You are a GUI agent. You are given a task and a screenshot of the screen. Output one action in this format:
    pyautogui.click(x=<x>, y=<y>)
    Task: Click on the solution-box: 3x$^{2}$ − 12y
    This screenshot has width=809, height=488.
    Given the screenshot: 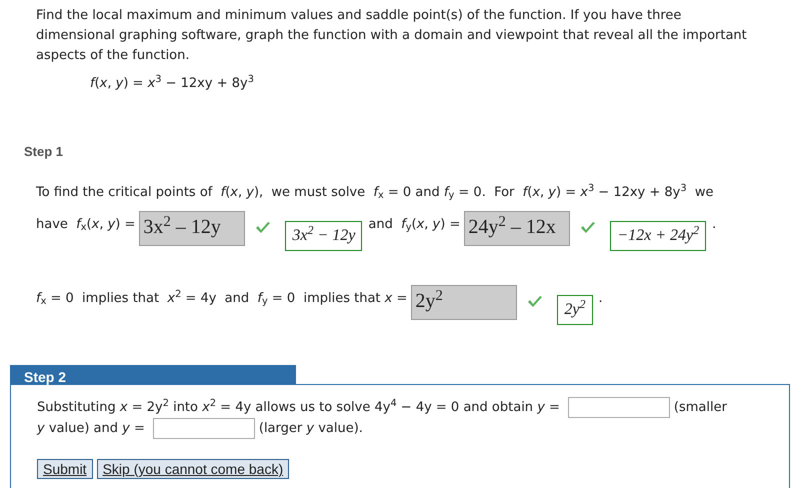 What is the action you would take?
    pyautogui.click(x=323, y=236)
    